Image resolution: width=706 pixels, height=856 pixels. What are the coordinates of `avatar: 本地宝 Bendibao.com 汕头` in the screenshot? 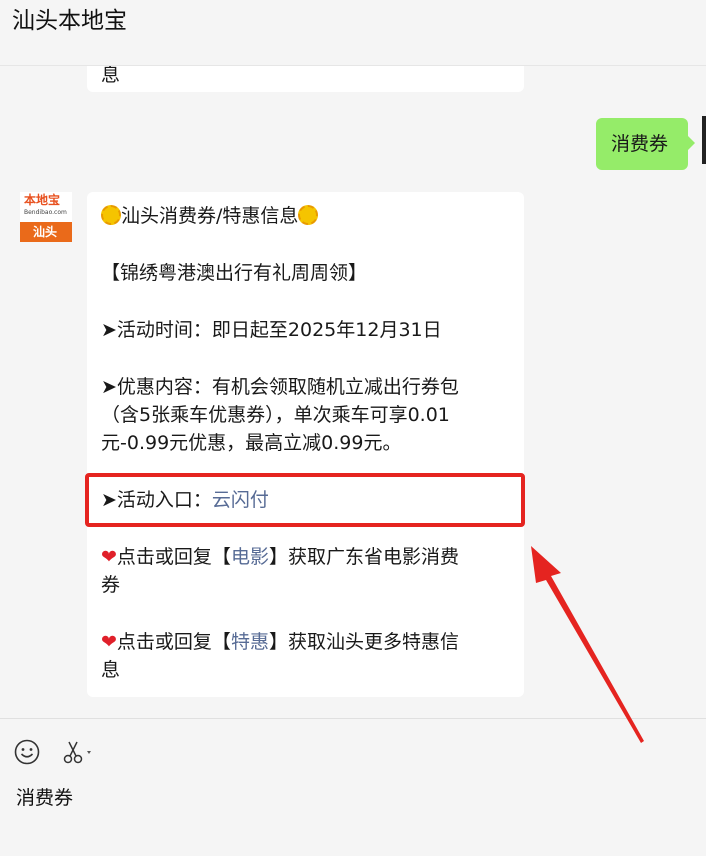 It's located at (46, 217).